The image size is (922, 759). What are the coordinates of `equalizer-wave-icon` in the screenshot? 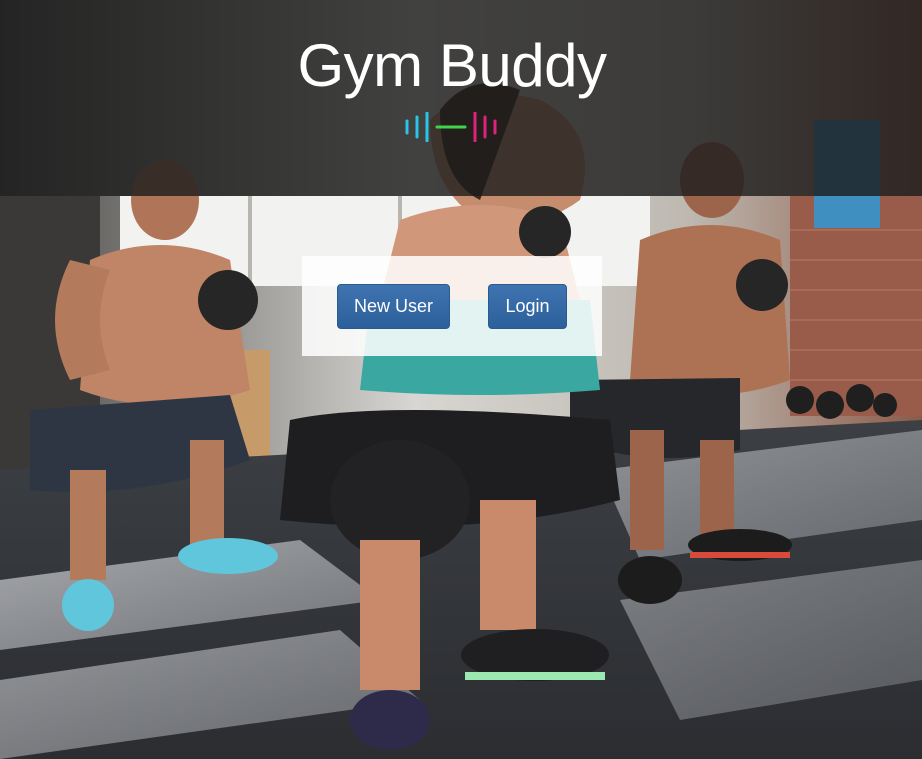 It's located at (452, 127).